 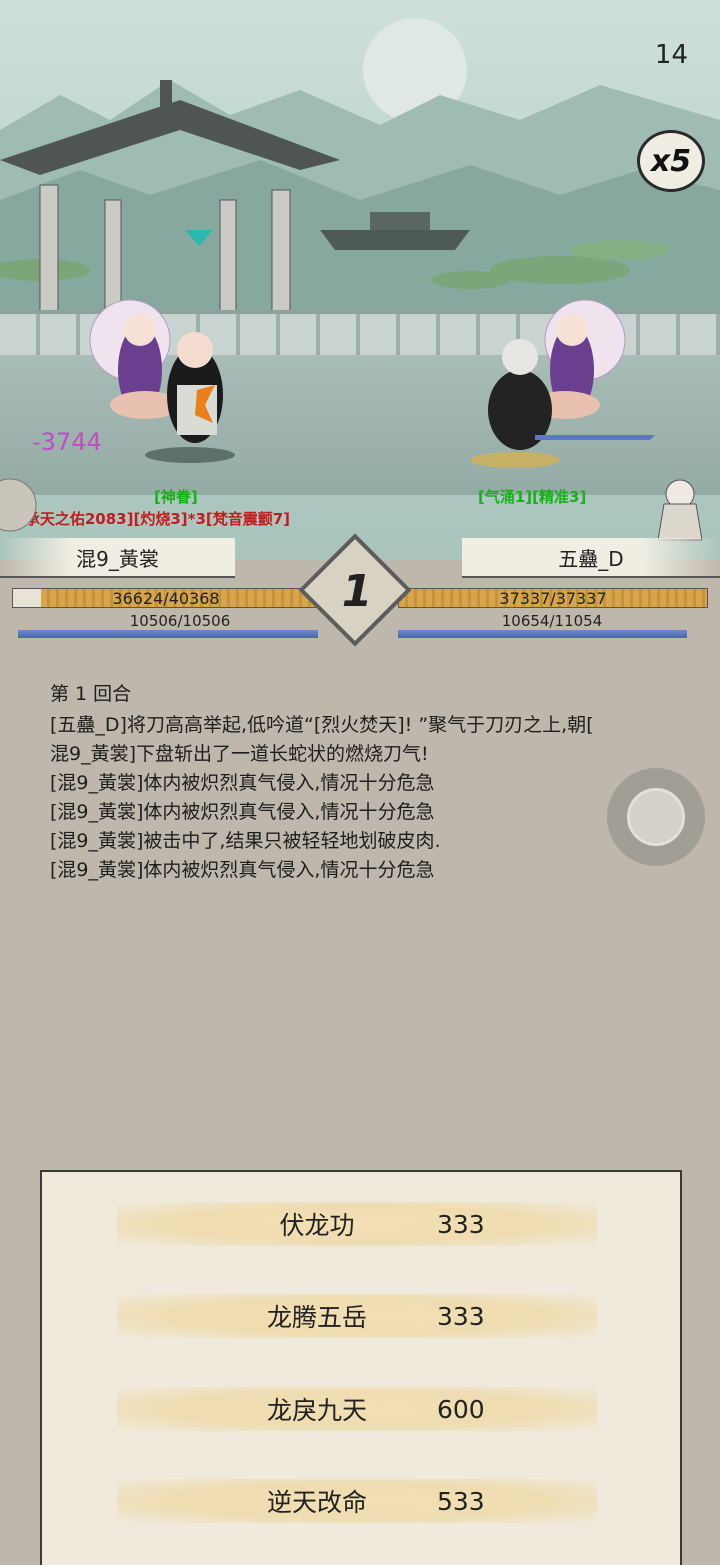 I want to click on player-portrait-icon, so click(x=18, y=505).